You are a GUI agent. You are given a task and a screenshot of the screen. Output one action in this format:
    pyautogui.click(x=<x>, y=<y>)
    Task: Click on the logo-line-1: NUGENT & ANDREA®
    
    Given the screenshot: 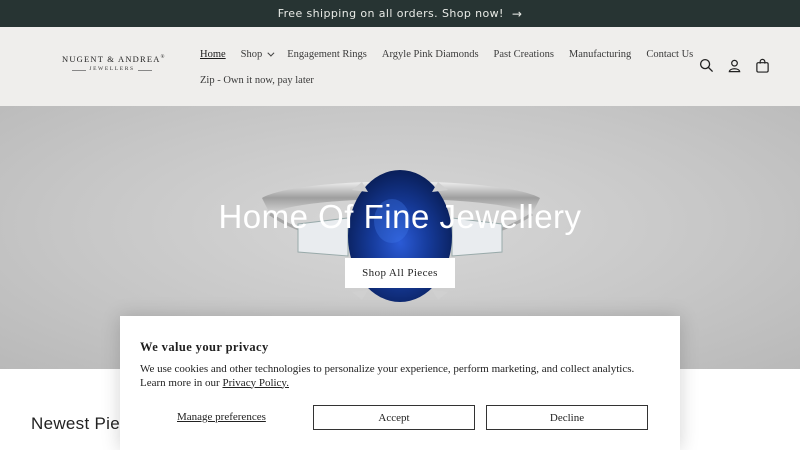 What is the action you would take?
    pyautogui.click(x=114, y=59)
    